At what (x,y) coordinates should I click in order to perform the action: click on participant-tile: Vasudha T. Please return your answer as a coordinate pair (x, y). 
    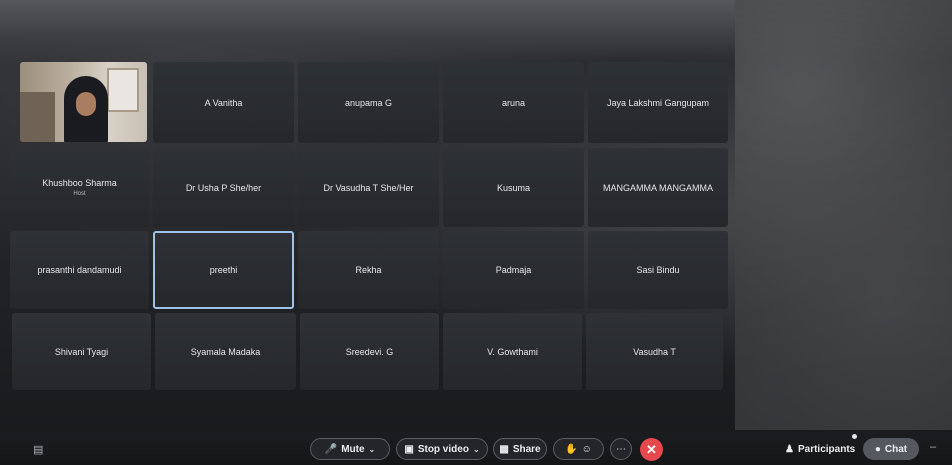
    Looking at the image, I should click on (654, 351).